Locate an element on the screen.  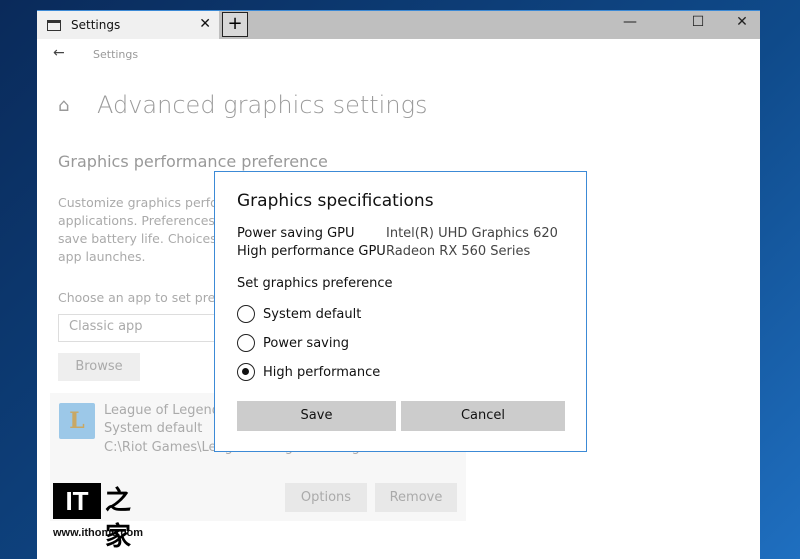
ithome-logo-zh: 之家 is located at coordinates (118, 519).